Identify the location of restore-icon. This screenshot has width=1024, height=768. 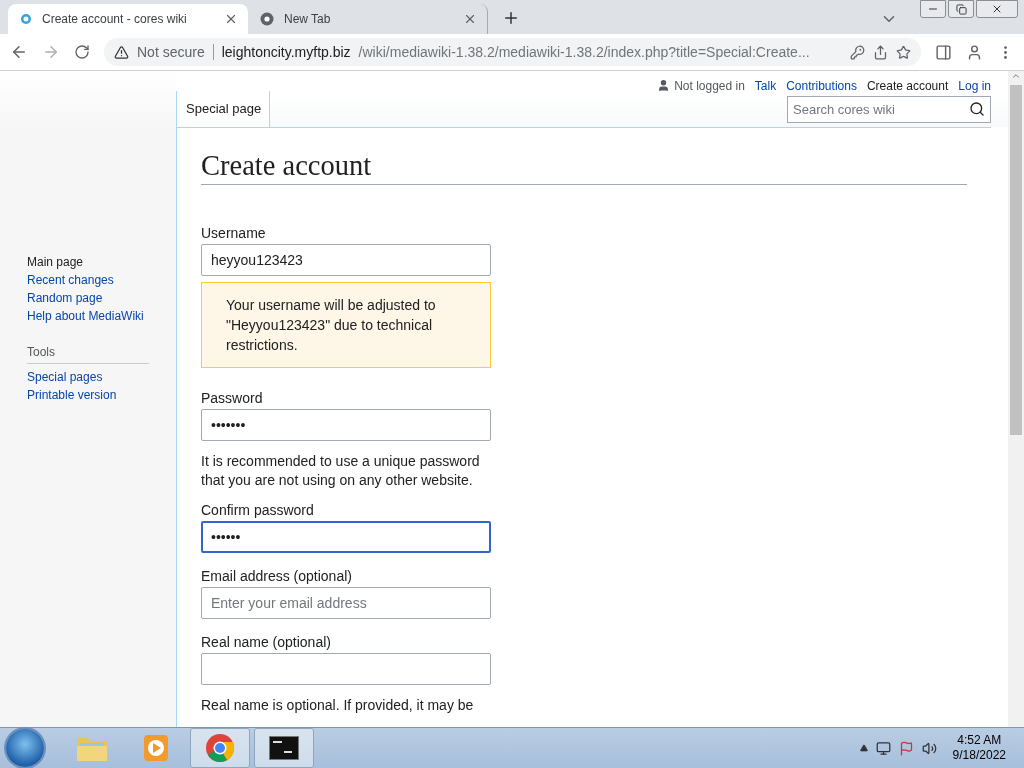
(961, 9).